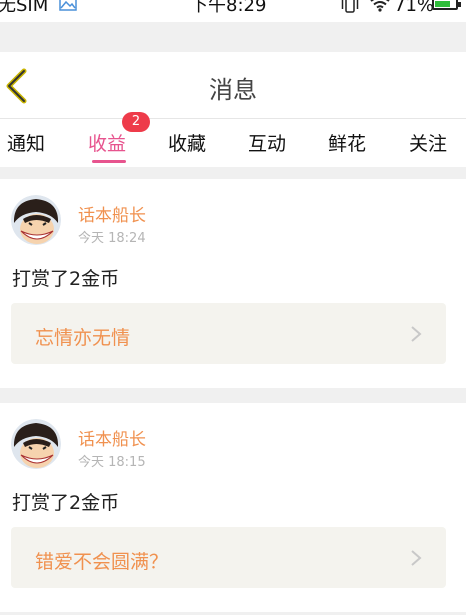 The height and width of the screenshot is (615, 466). I want to click on clock: 下午8:29, so click(228, 8).